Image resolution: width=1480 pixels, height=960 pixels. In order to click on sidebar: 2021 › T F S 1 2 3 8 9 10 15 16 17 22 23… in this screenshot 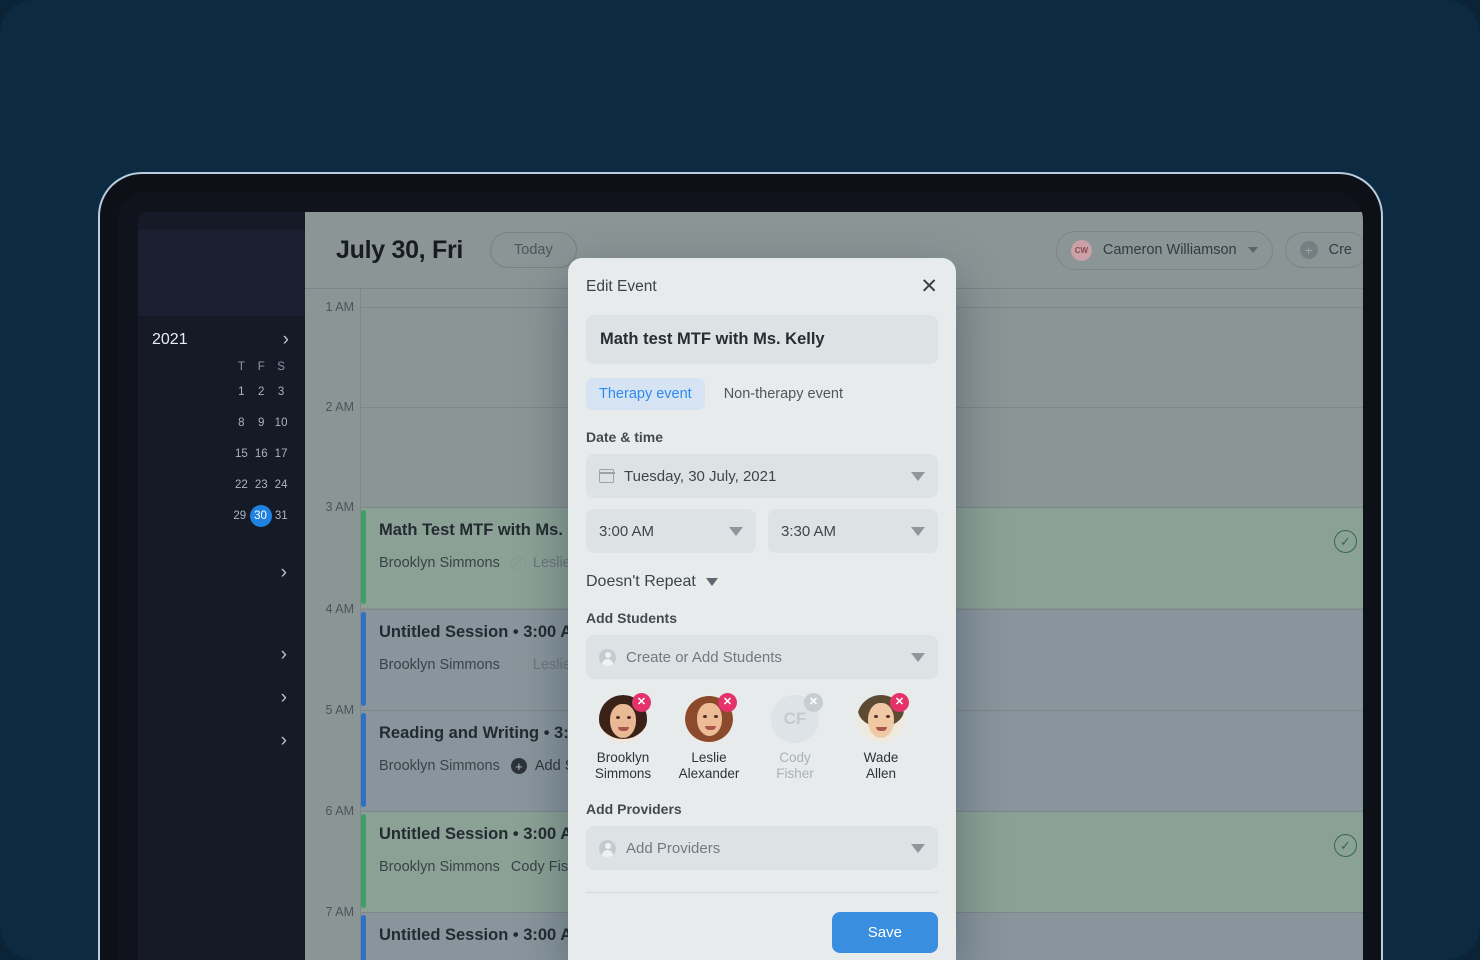, I will do `click(221, 586)`.